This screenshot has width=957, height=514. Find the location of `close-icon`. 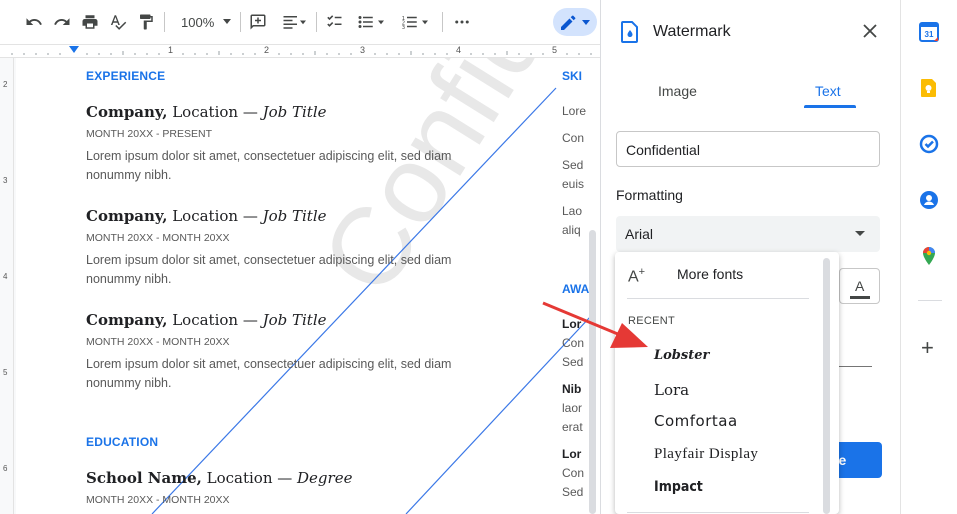

close-icon is located at coordinates (870, 33).